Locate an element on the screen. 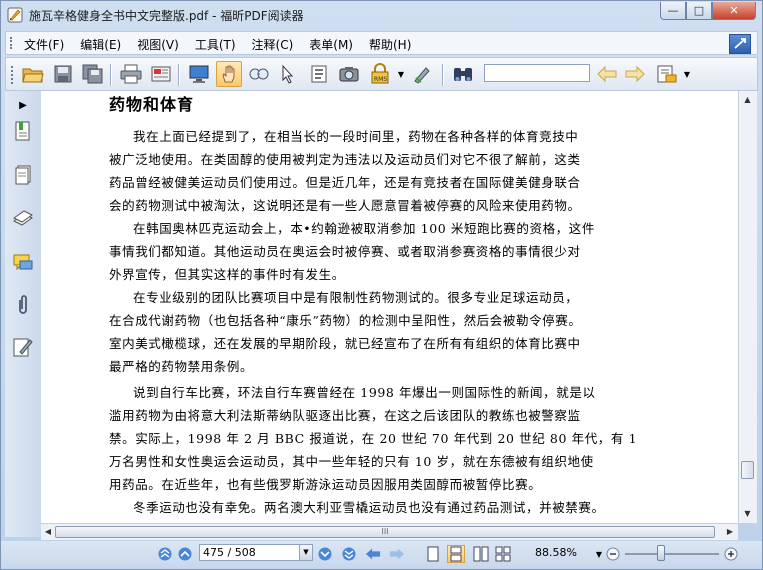 The height and width of the screenshot is (570, 763). scroll-right-arrow-icon: ▶ is located at coordinates (730, 531).